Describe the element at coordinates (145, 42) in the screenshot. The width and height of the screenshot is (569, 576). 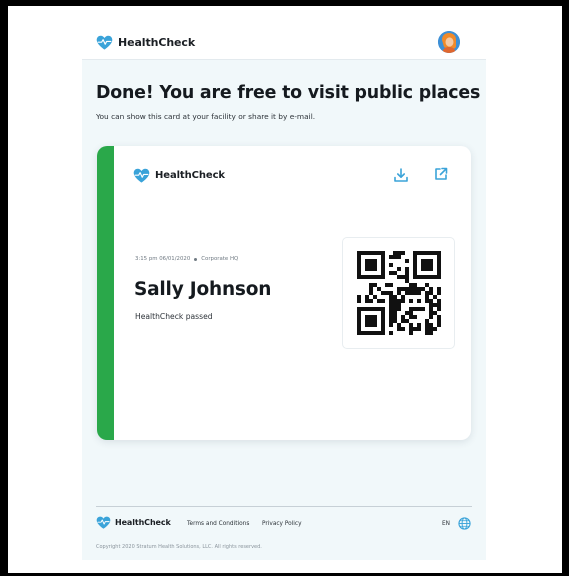
I see `header-logo: HealthCheck` at that location.